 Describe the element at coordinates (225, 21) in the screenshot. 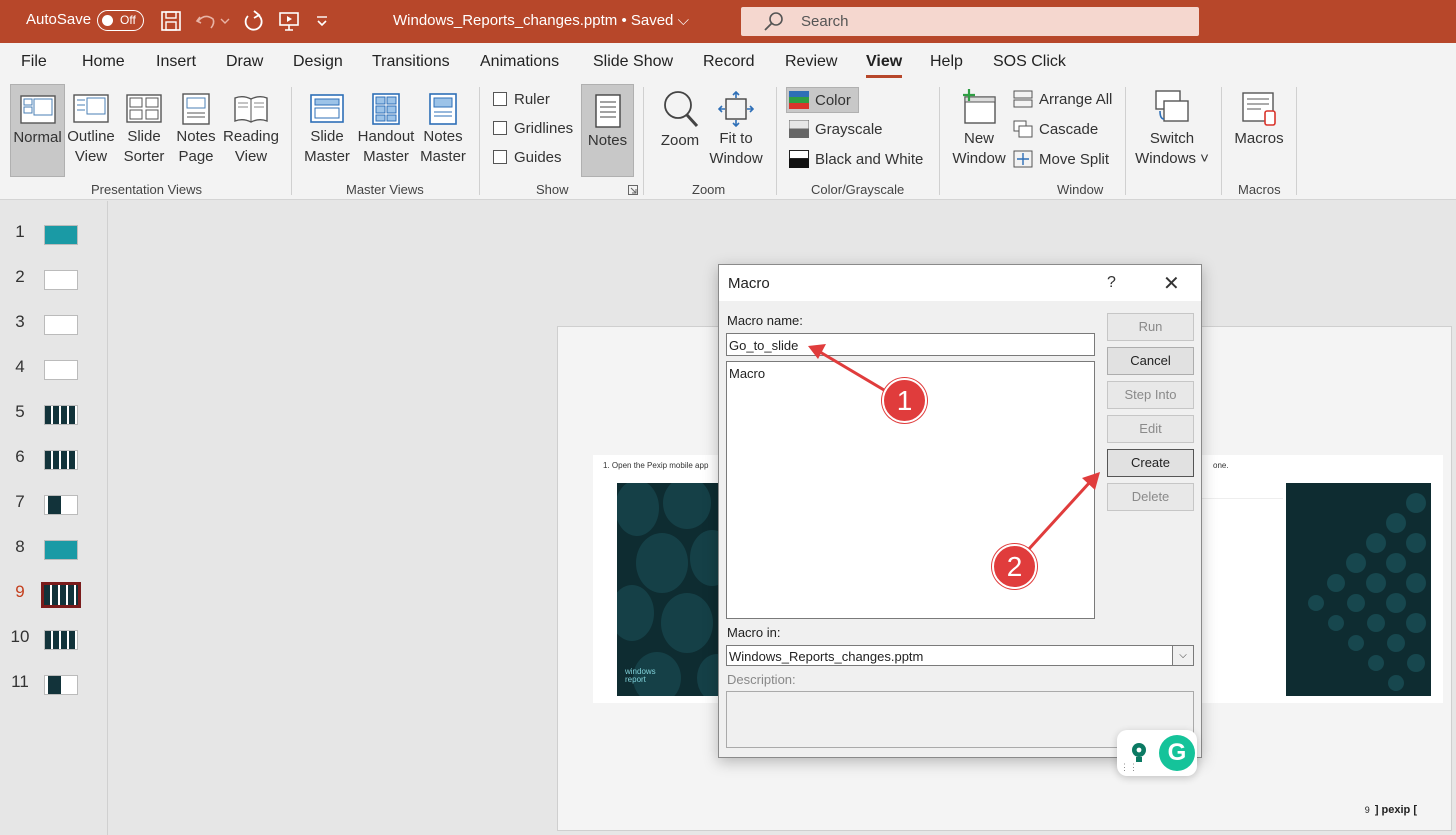

I see `undo-dropdown-icon` at that location.